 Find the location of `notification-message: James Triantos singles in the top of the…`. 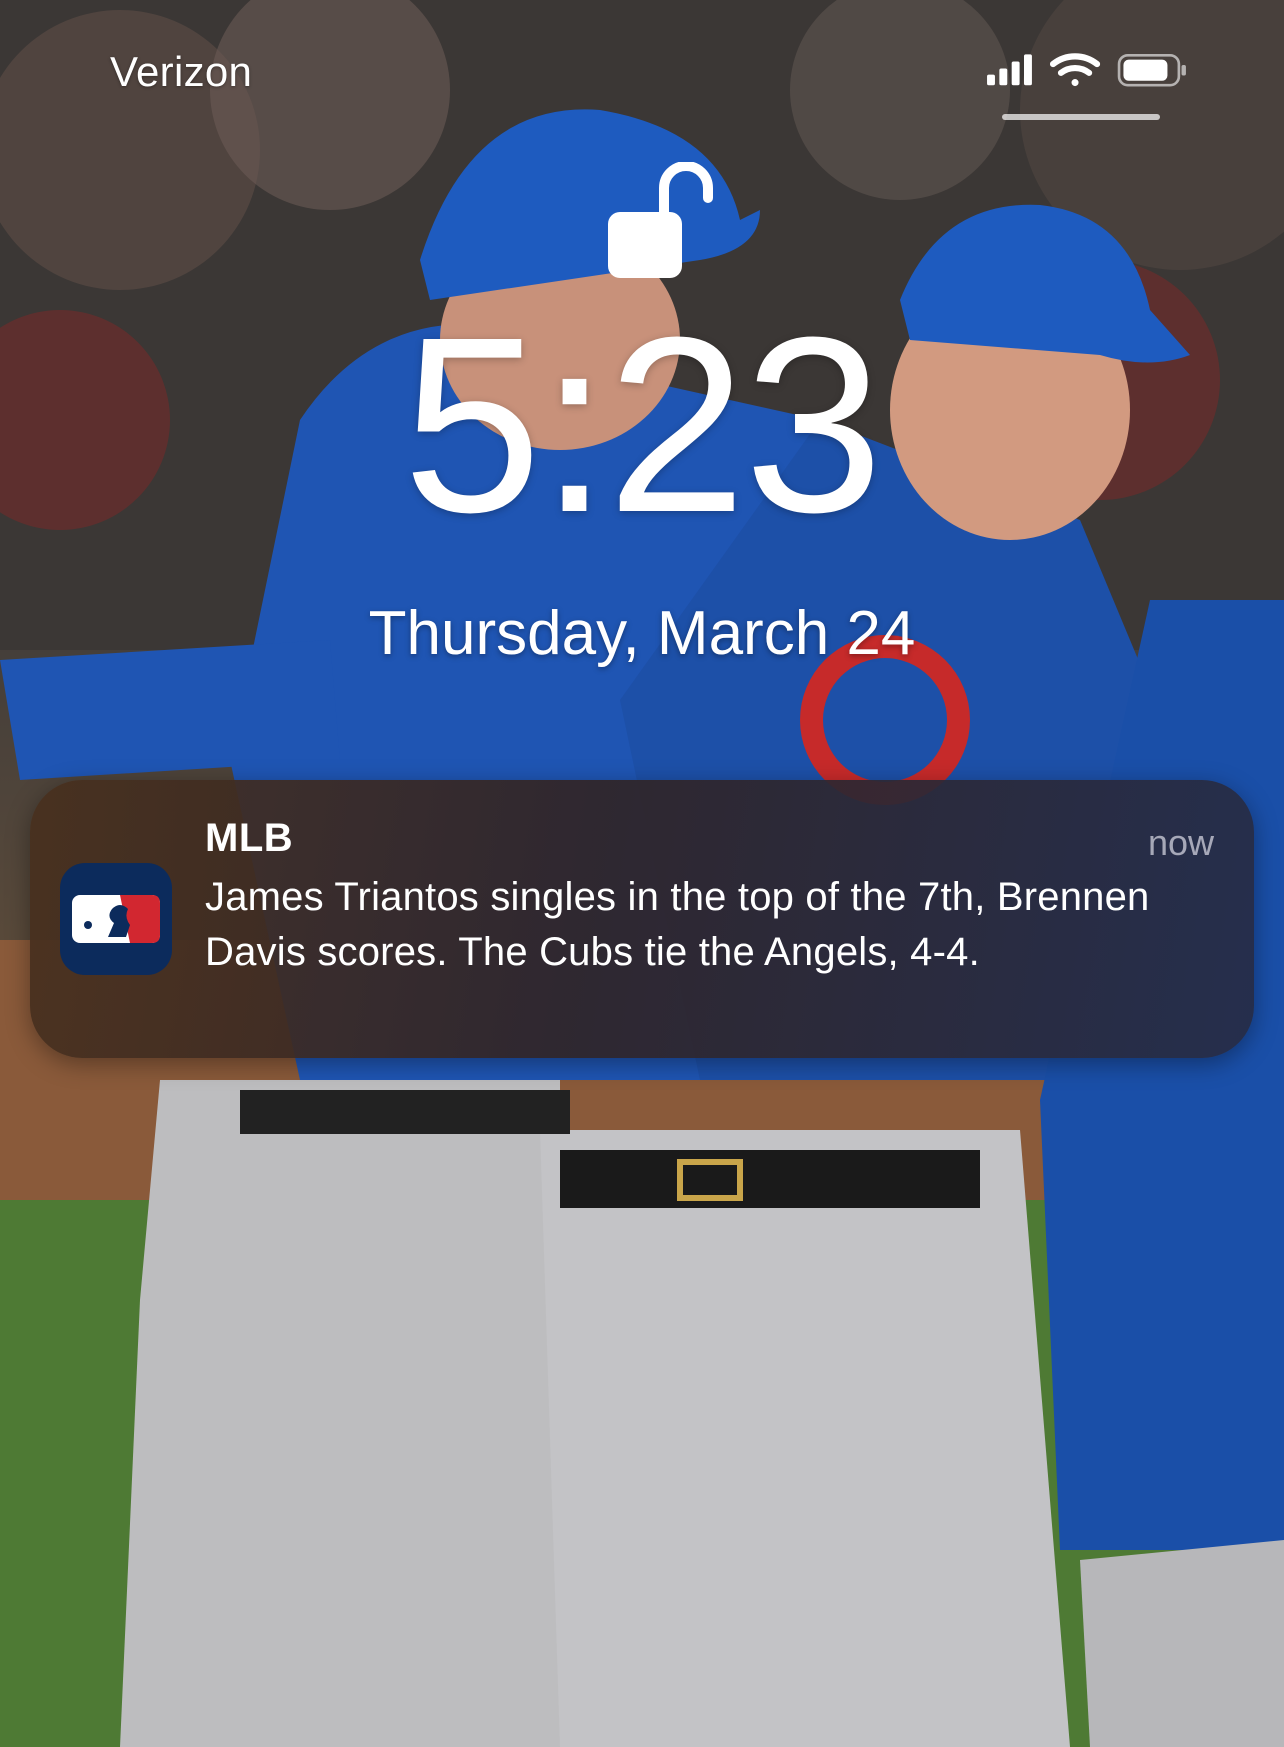

notification-message: James Triantos singles in the top of the… is located at coordinates (677, 924).